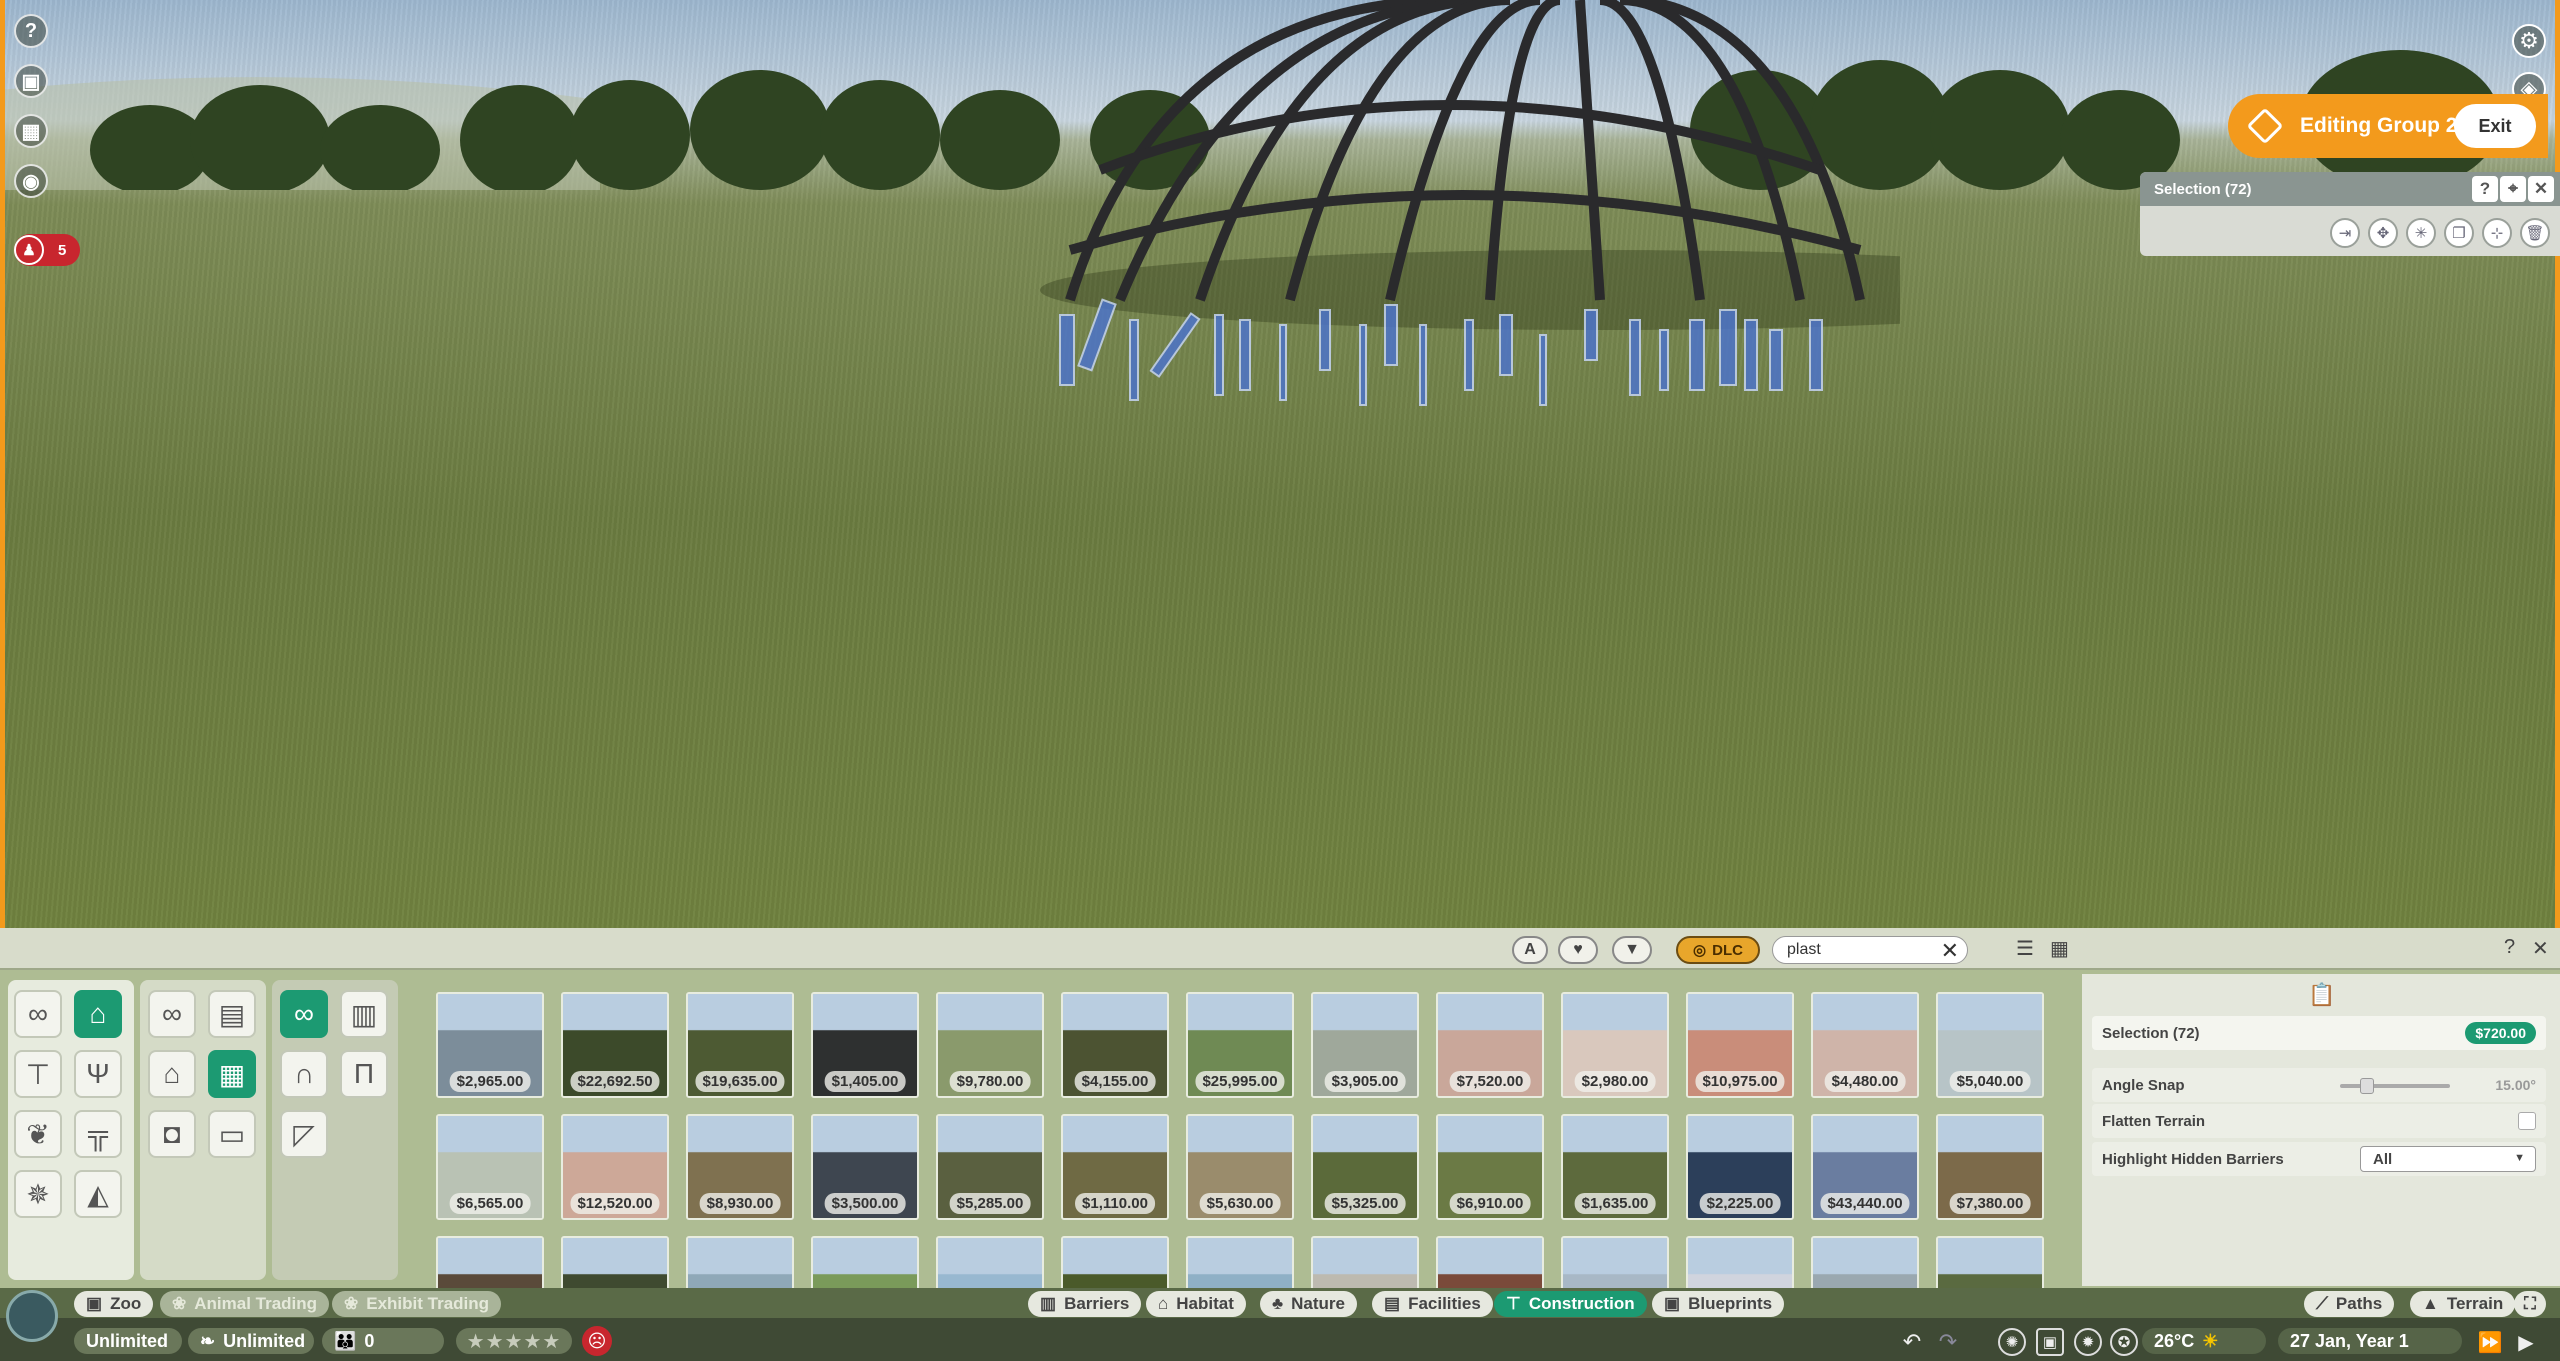 The image size is (2560, 1361). What do you see at coordinates (172, 1134) in the screenshot?
I see `windows-icon: ◘` at bounding box center [172, 1134].